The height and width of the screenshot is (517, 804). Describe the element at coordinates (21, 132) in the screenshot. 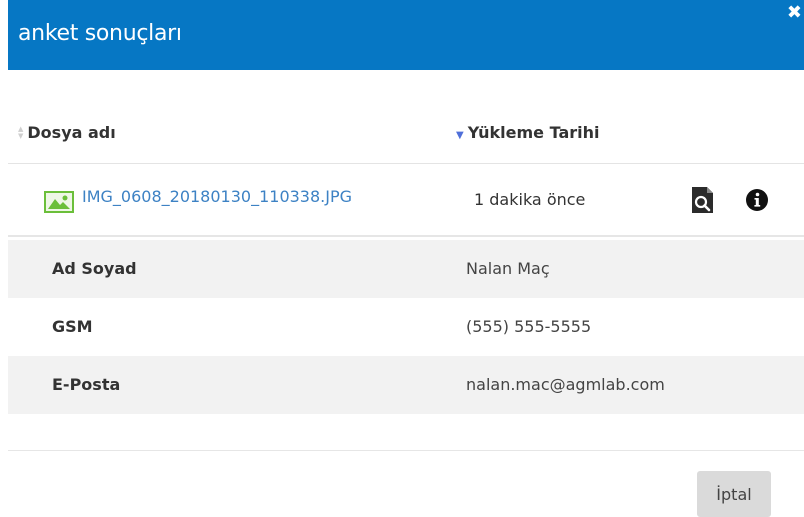

I see `sort-both-icon: ▲ ▼` at that location.